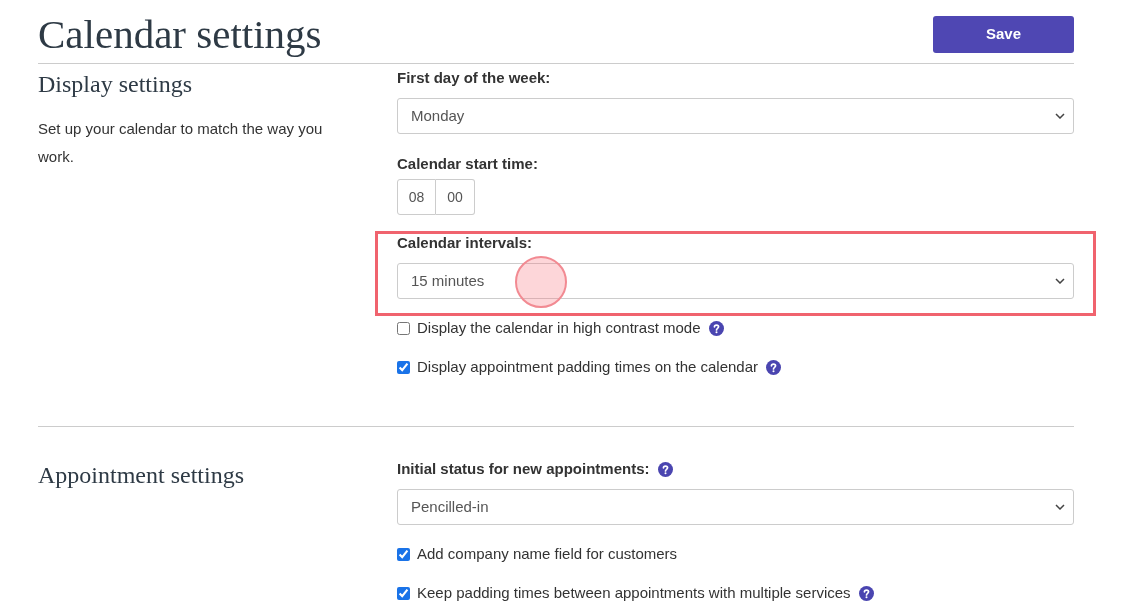 The width and height of the screenshot is (1129, 606). I want to click on dropdown-select: 15 minutes, so click(735, 281).